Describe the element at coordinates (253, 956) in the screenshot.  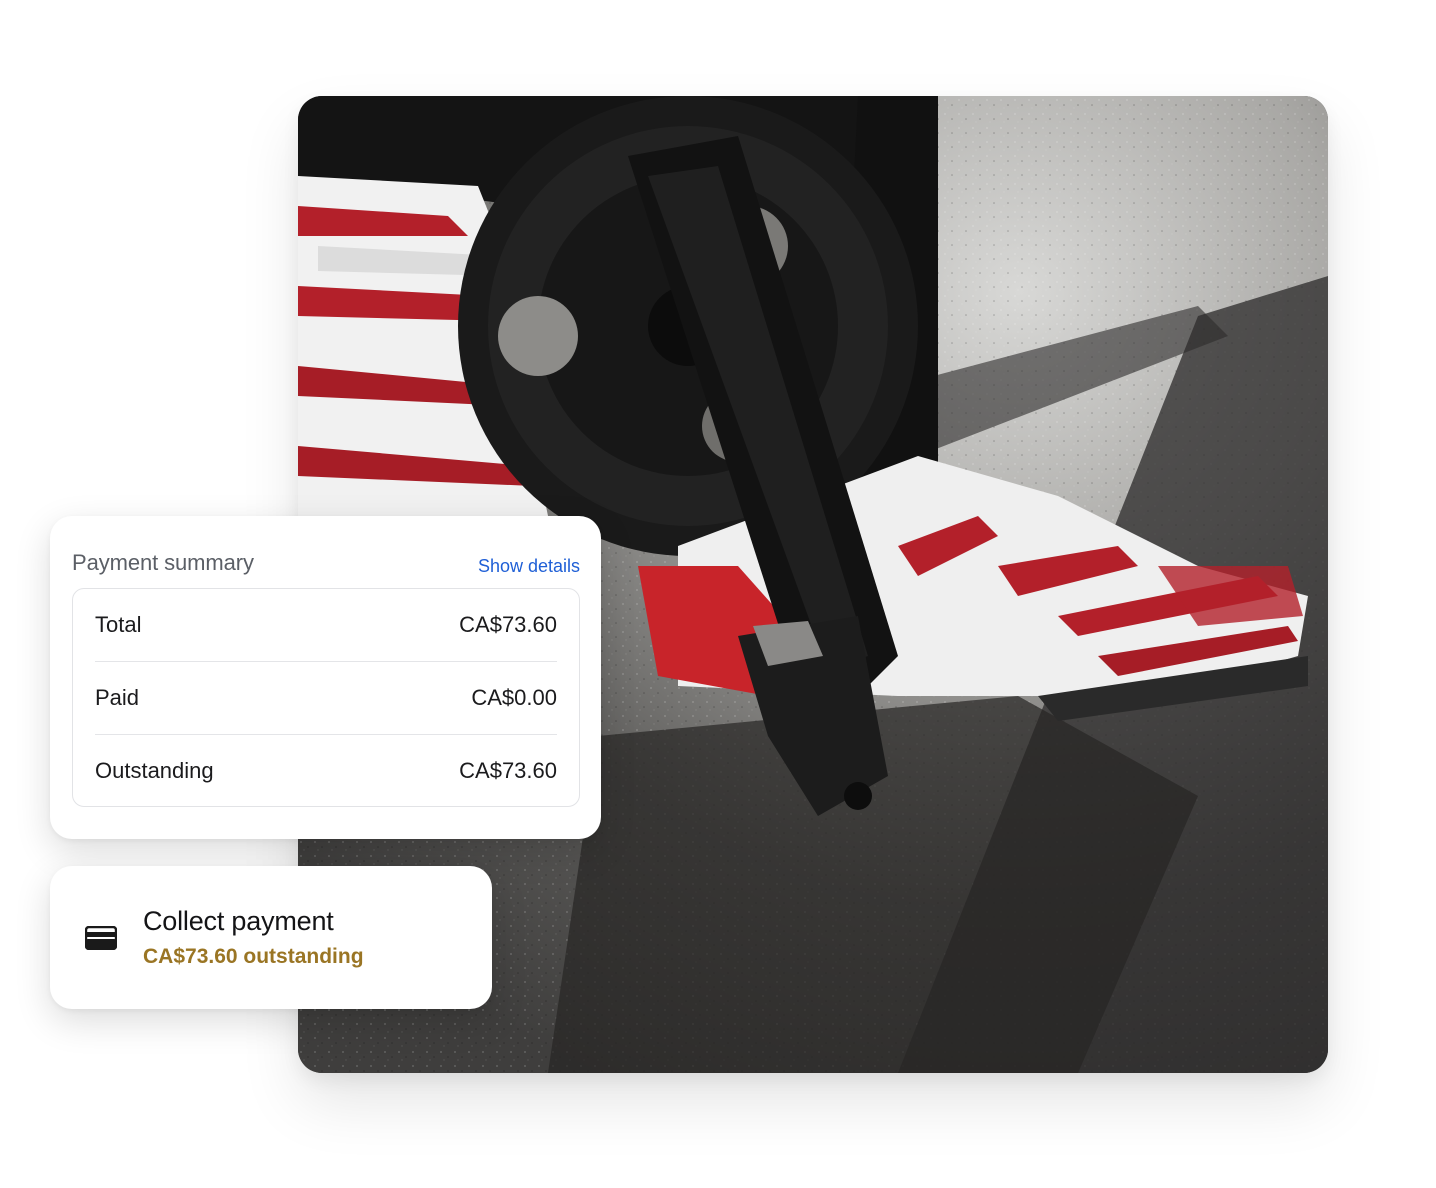
I see `collect-payment-outstanding: CA$73.60 outstanding` at that location.